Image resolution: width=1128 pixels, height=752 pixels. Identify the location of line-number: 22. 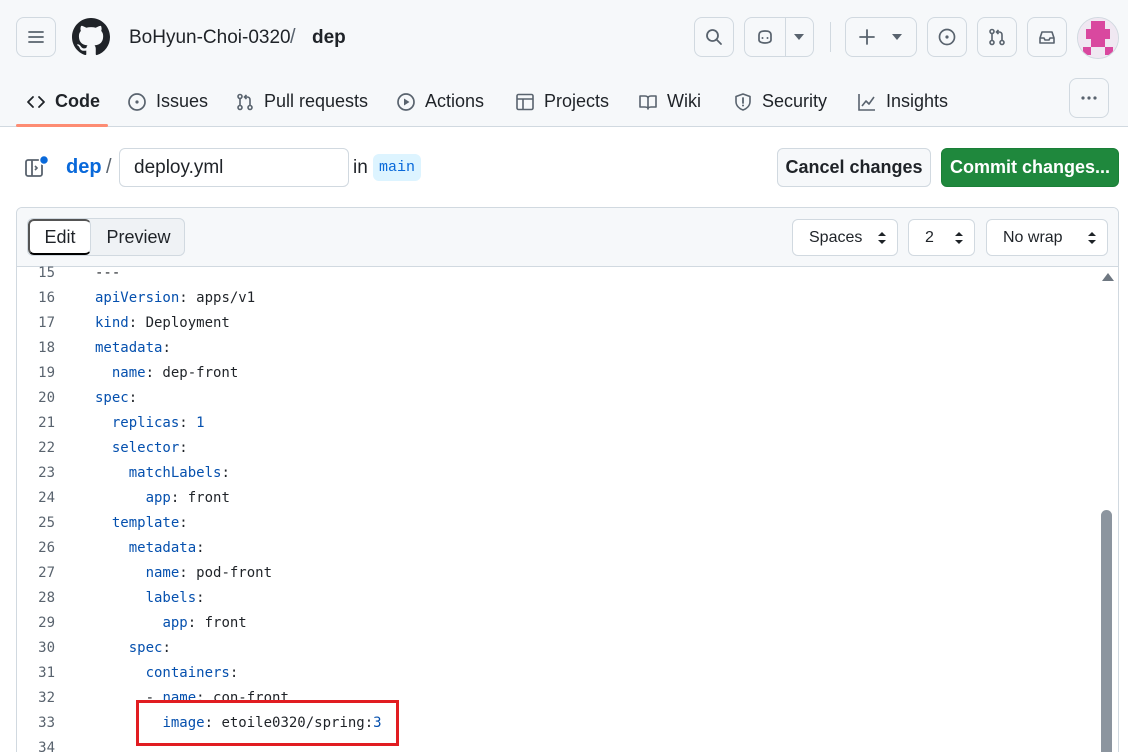
(46, 448).